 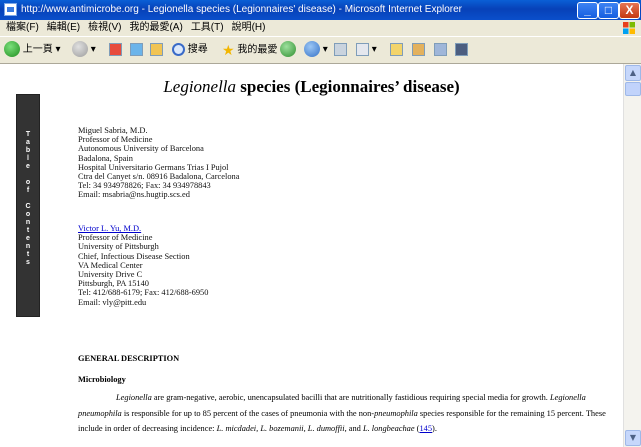 I want to click on discuss-icon, so click(x=461, y=49).